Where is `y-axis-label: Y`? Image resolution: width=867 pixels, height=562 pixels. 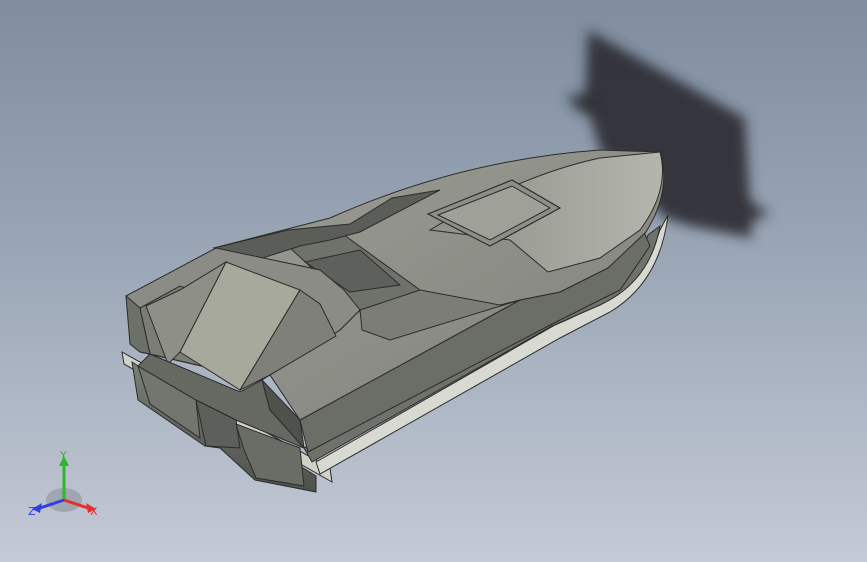
y-axis-label: Y is located at coordinates (63, 455).